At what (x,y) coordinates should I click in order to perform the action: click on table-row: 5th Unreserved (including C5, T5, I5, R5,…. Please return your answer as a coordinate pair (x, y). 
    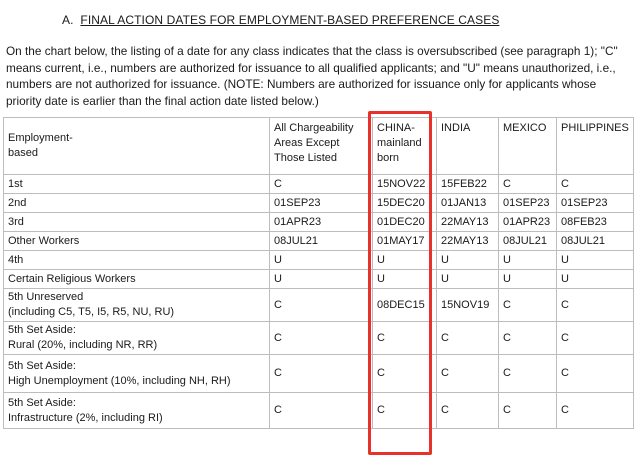
    Looking at the image, I should click on (318, 305).